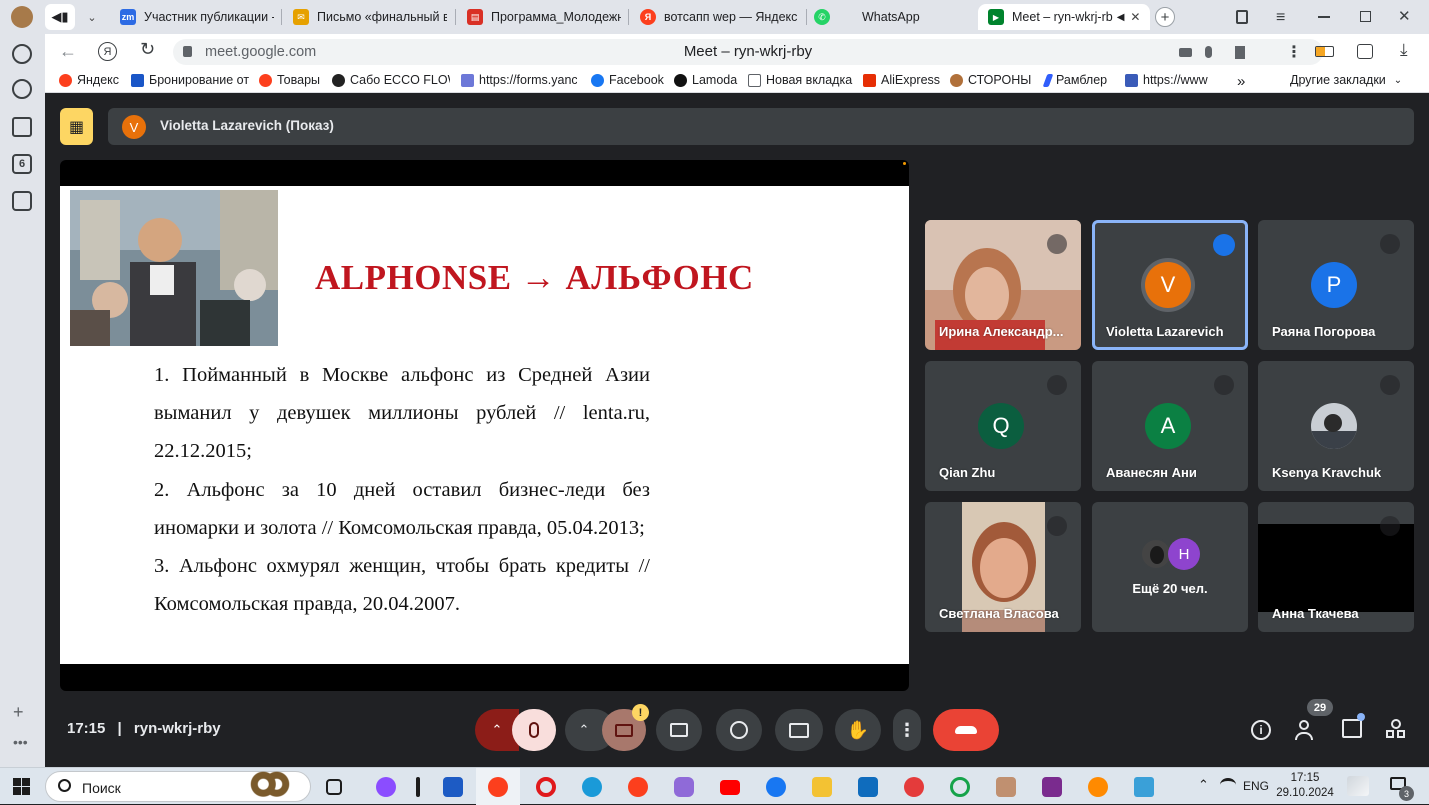 The image size is (1429, 805). Describe the element at coordinates (822, 787) in the screenshot. I see `file-explorer-icon` at that location.